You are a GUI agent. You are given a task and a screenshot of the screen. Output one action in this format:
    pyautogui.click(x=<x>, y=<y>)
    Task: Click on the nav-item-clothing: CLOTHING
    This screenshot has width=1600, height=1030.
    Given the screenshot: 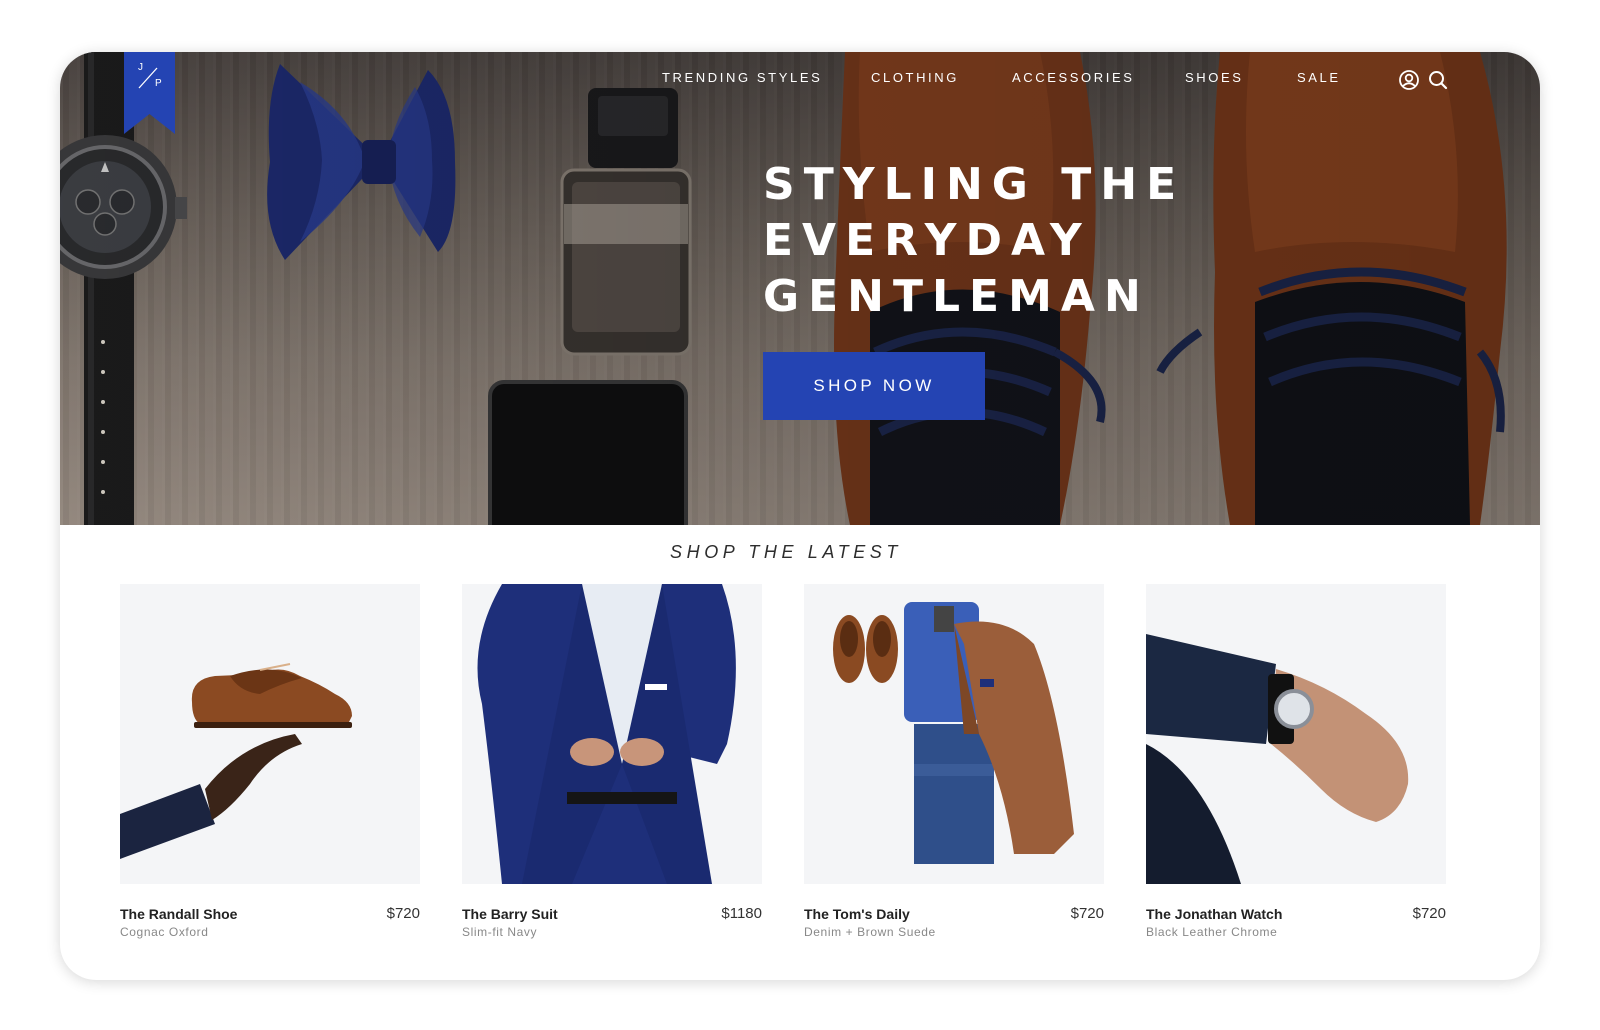 What is the action you would take?
    pyautogui.click(x=915, y=77)
    